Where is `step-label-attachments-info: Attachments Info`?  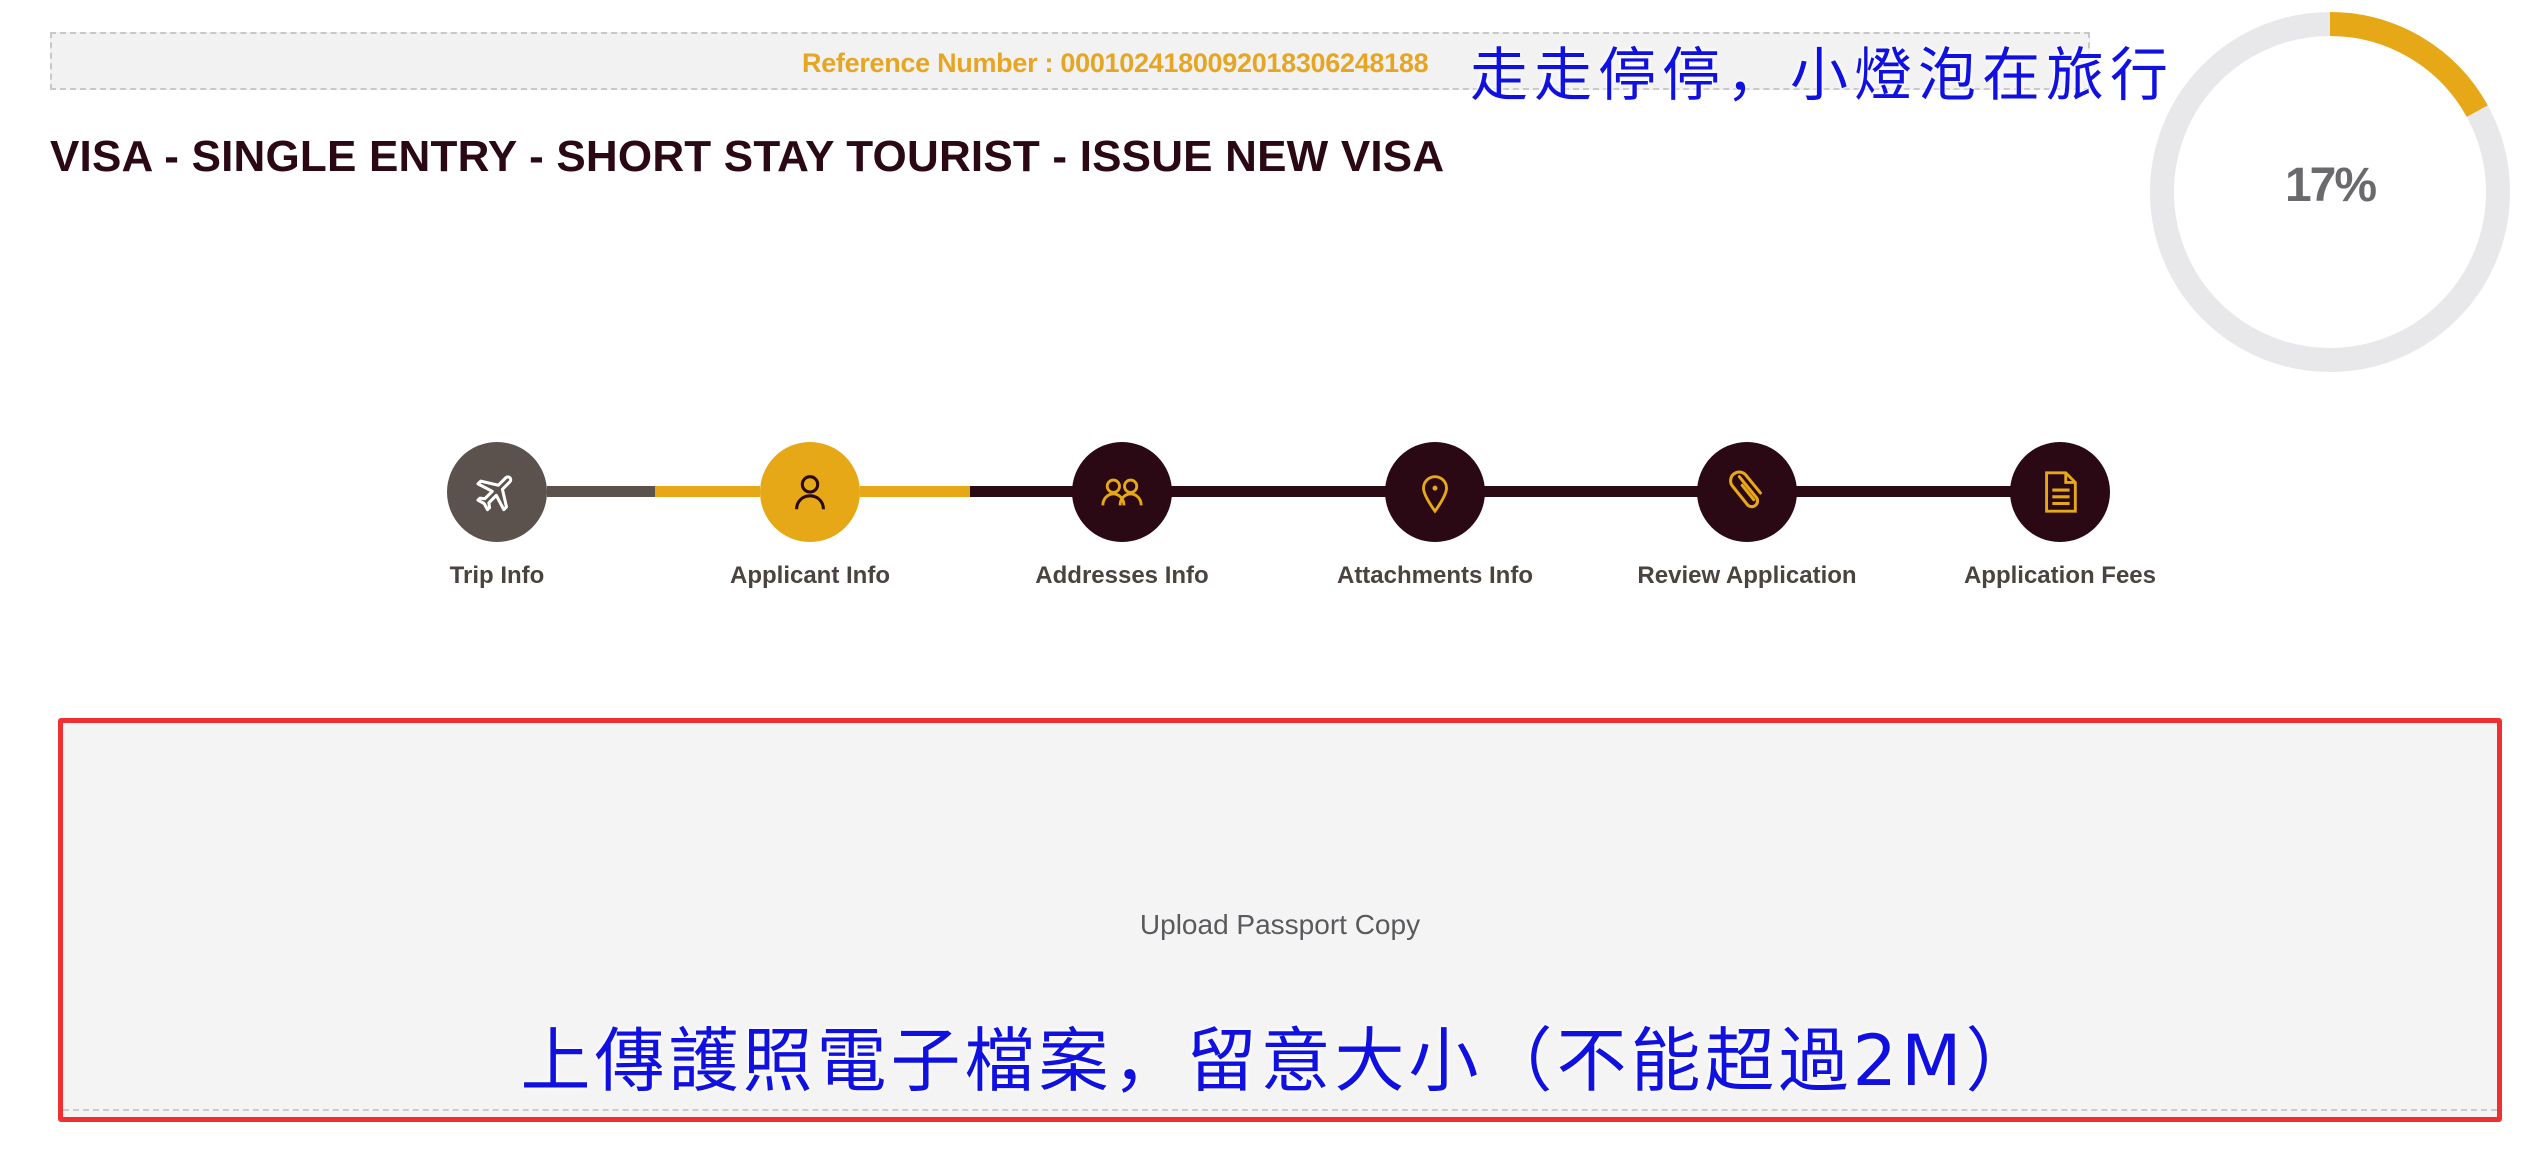 step-label-attachments-info: Attachments Info is located at coordinates (1435, 576).